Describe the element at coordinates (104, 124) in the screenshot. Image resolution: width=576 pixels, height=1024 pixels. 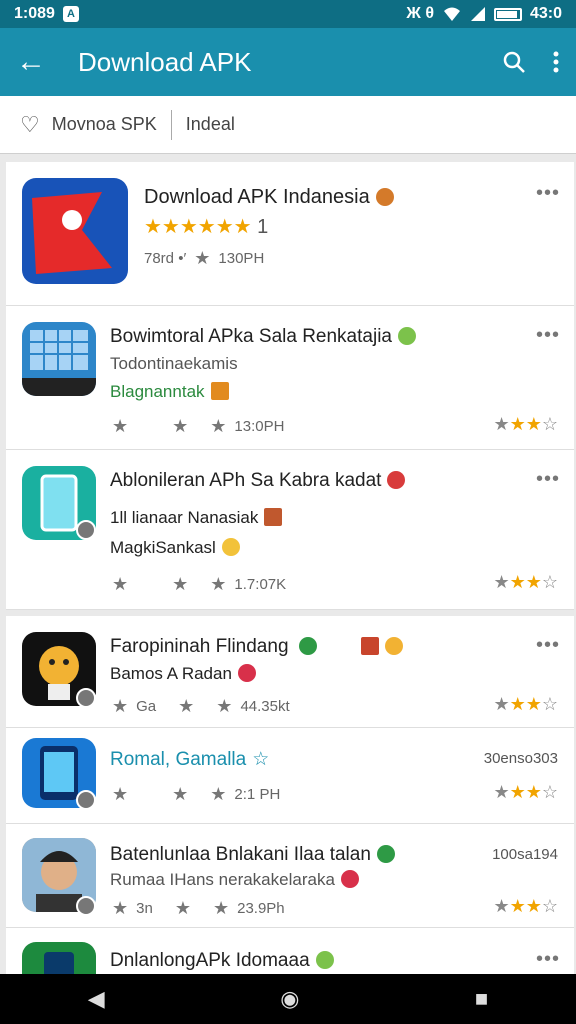
I see `filter-chip-primary: Movnoa SPK` at that location.